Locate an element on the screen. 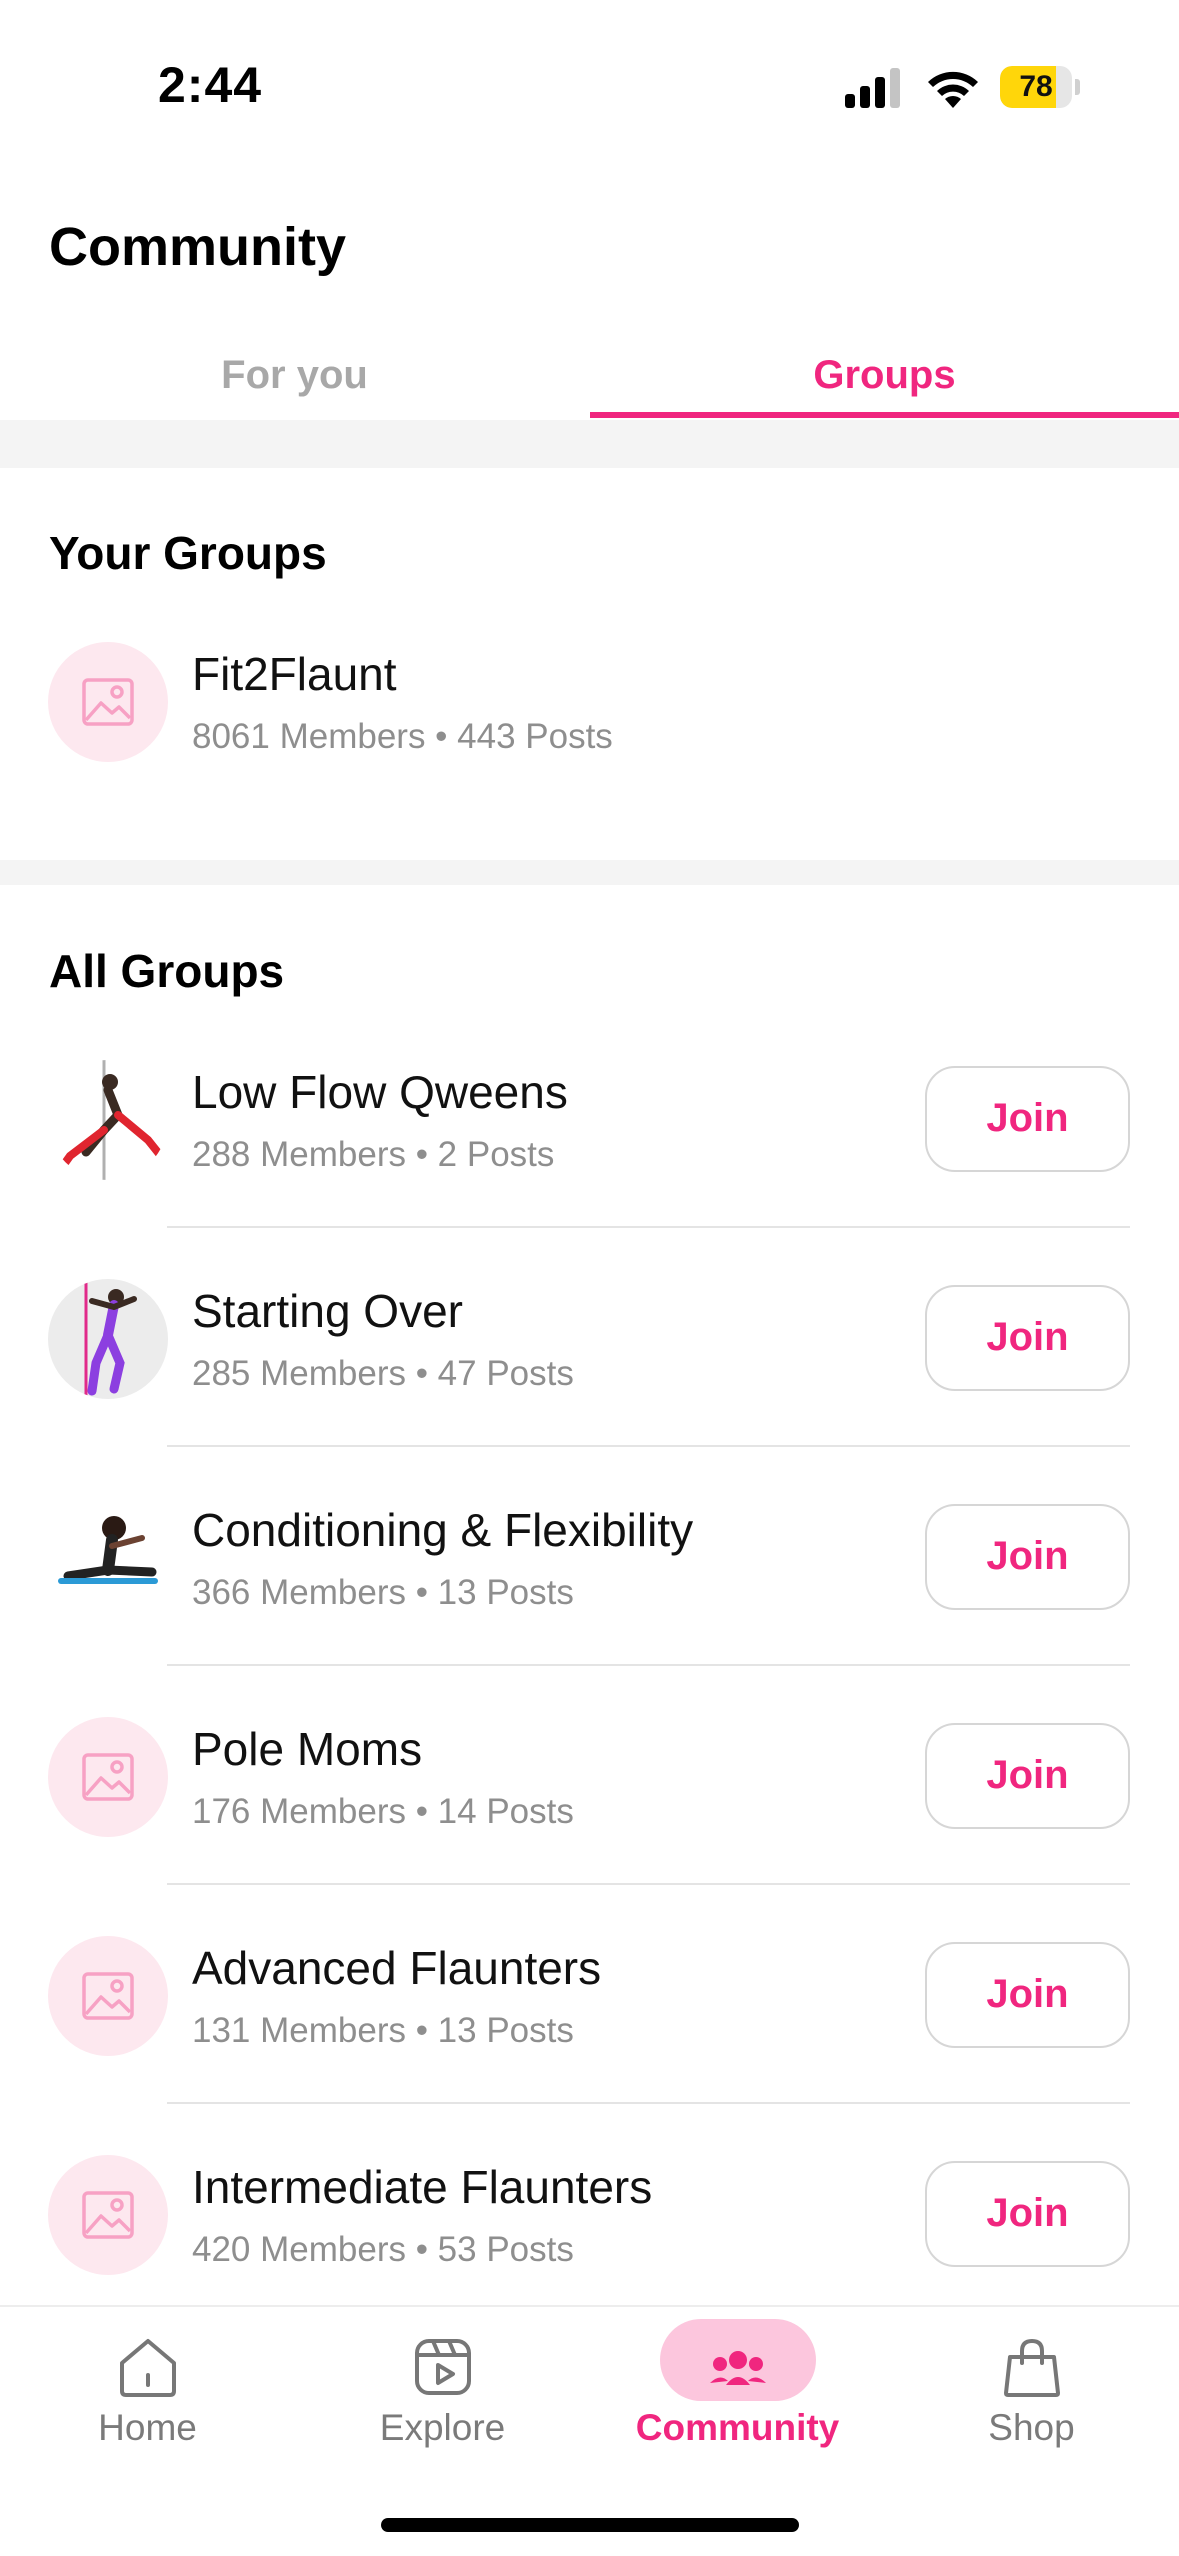 Image resolution: width=1179 pixels, height=2556 pixels. tab-for-you: For you is located at coordinates (294, 380).